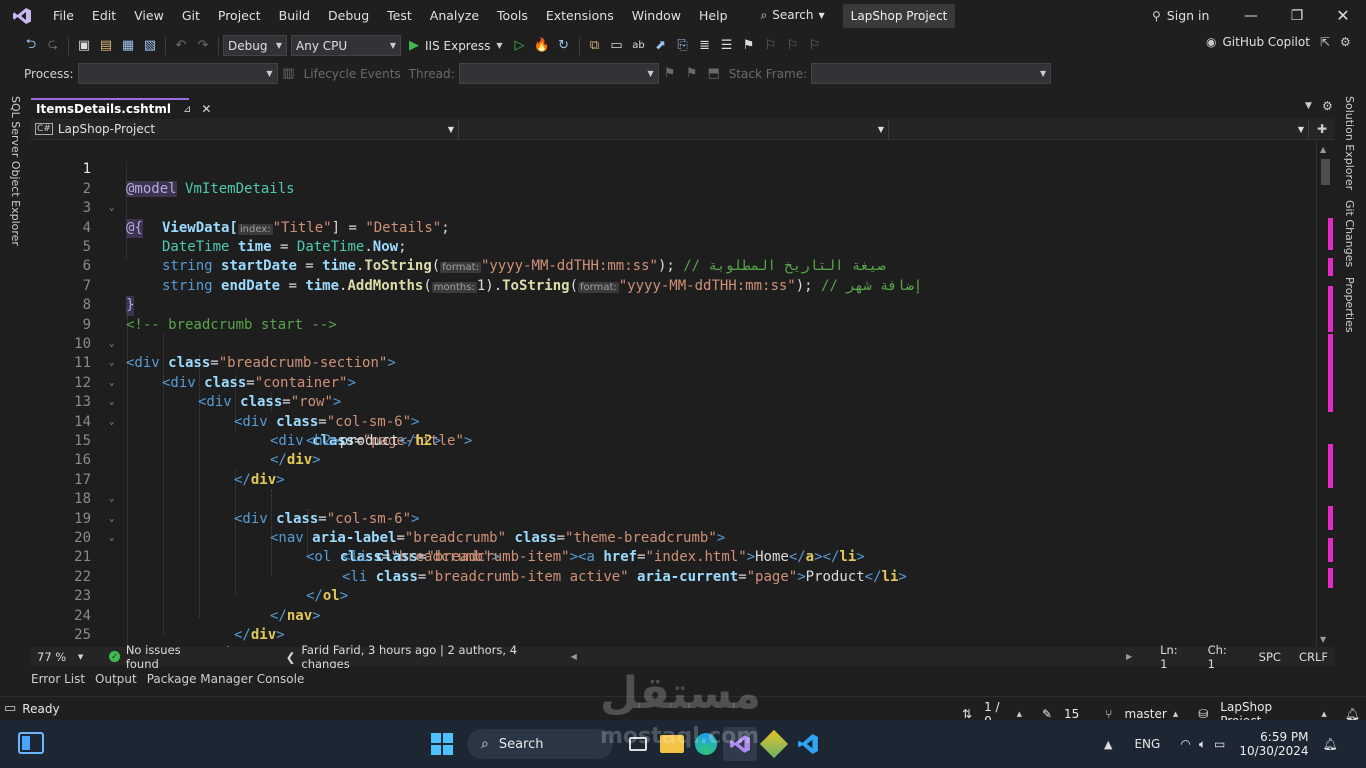 The width and height of the screenshot is (1366, 768). I want to click on menu-view: View, so click(149, 15).